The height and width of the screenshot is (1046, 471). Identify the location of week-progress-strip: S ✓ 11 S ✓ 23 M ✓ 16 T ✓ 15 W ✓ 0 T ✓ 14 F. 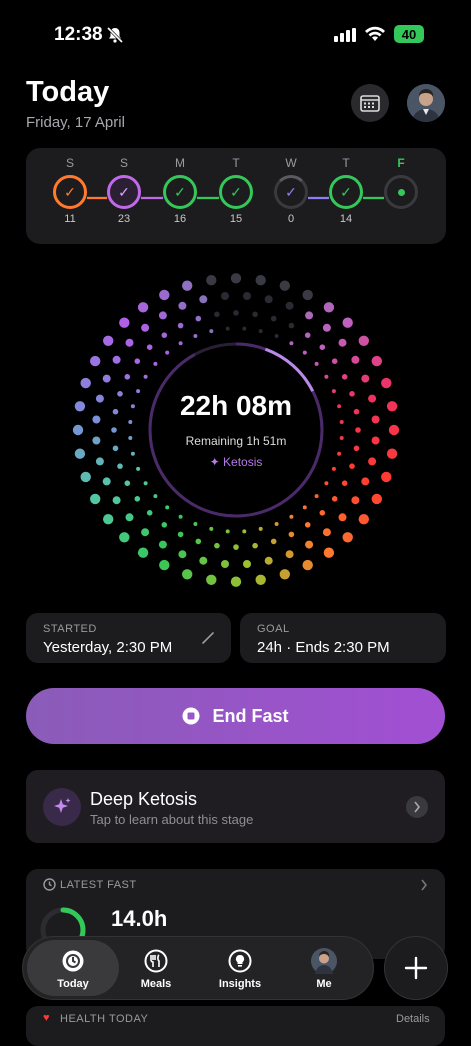
(236, 196).